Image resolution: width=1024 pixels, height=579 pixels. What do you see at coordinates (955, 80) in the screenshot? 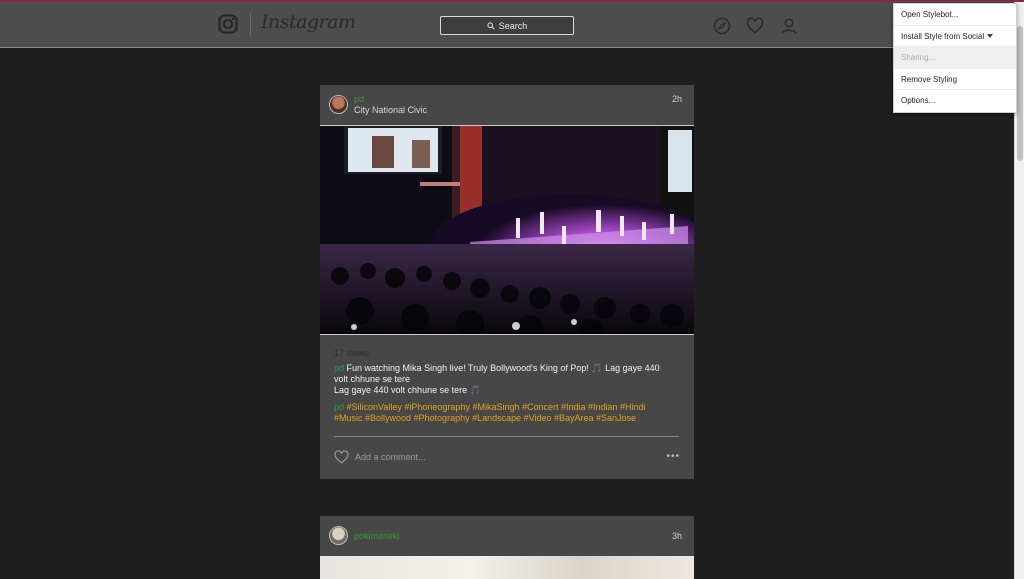
I see `menu-item-remove-styling: Remove Styling` at bounding box center [955, 80].